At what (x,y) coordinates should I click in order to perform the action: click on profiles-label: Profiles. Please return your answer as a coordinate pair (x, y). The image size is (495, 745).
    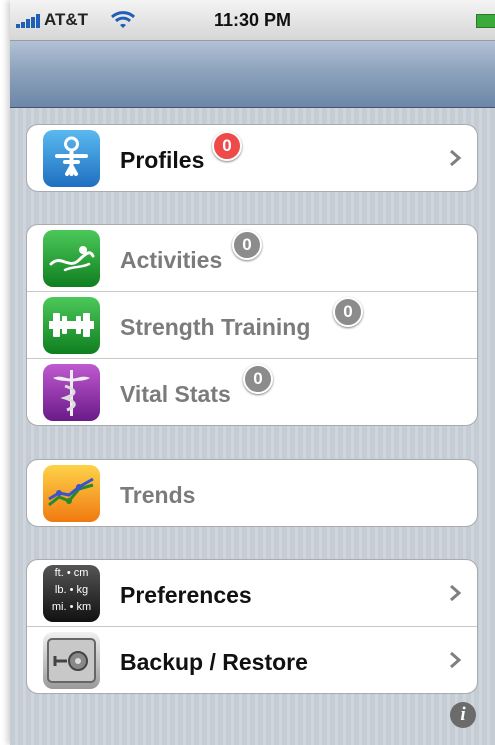
    Looking at the image, I should click on (162, 160).